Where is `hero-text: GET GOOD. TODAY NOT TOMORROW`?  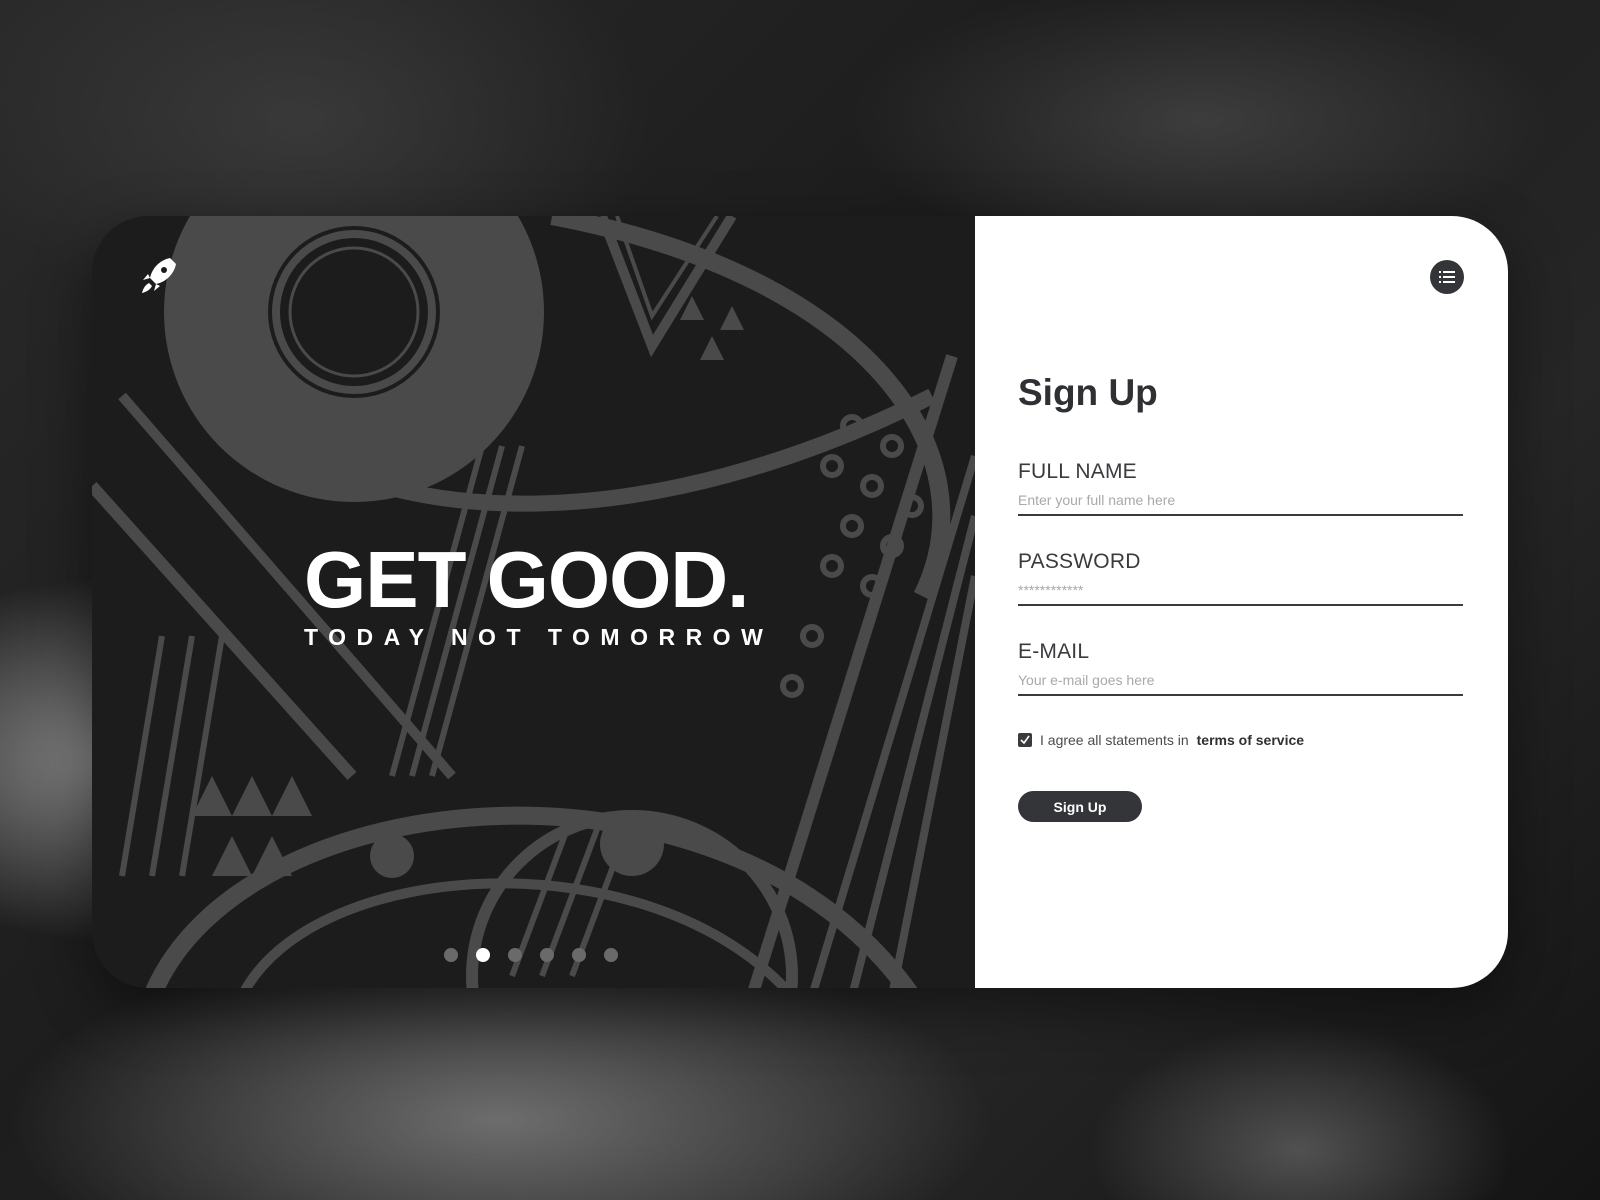
hero-text: GET GOOD. TODAY NOT TOMORROW is located at coordinates (538, 594).